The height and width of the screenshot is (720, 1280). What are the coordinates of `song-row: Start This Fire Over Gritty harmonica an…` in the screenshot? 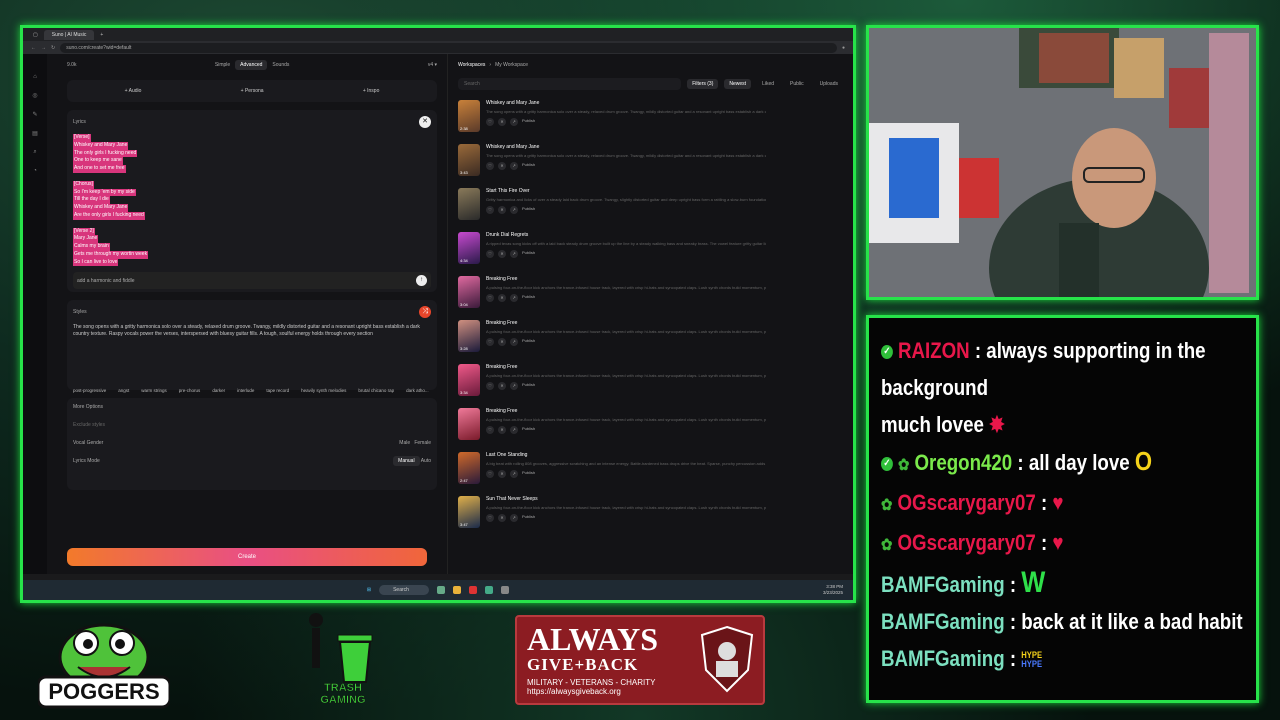 It's located at (650, 206).